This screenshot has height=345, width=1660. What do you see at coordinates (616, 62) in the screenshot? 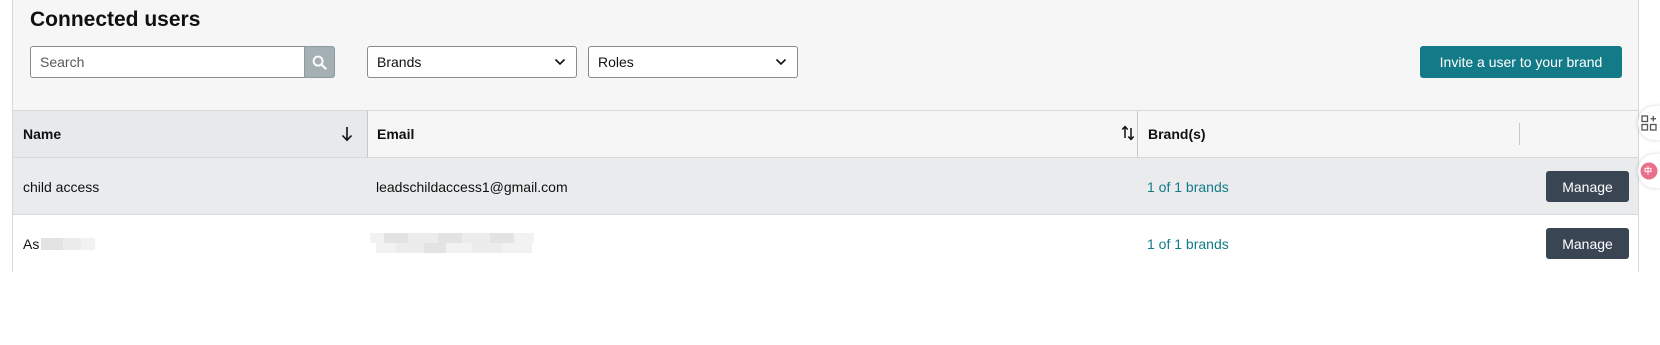
I see `roles-dropdown-label: Roles` at bounding box center [616, 62].